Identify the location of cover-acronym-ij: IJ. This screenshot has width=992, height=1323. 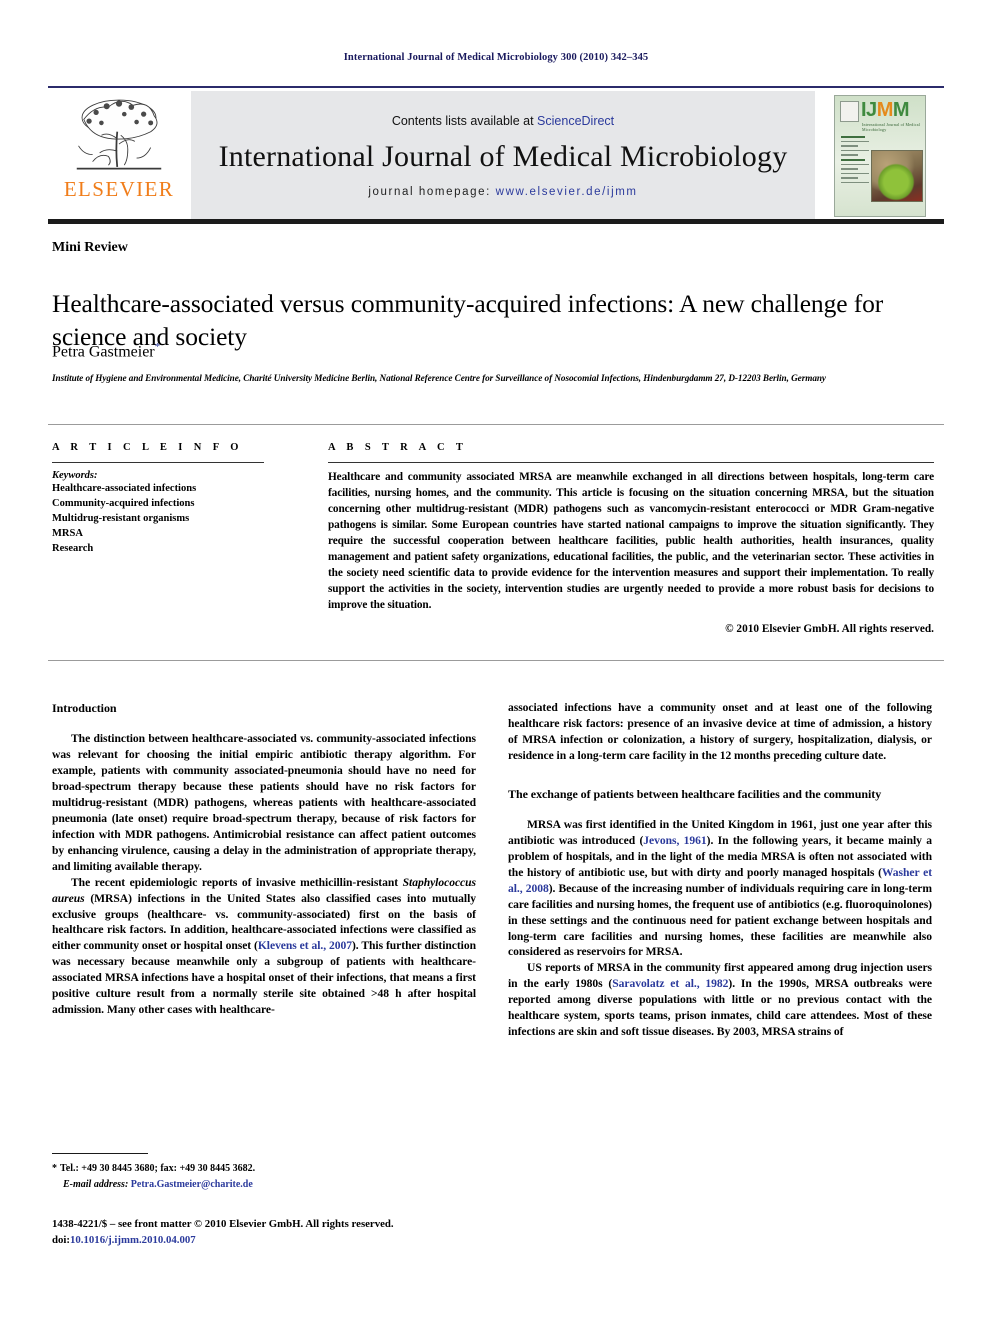
(869, 109).